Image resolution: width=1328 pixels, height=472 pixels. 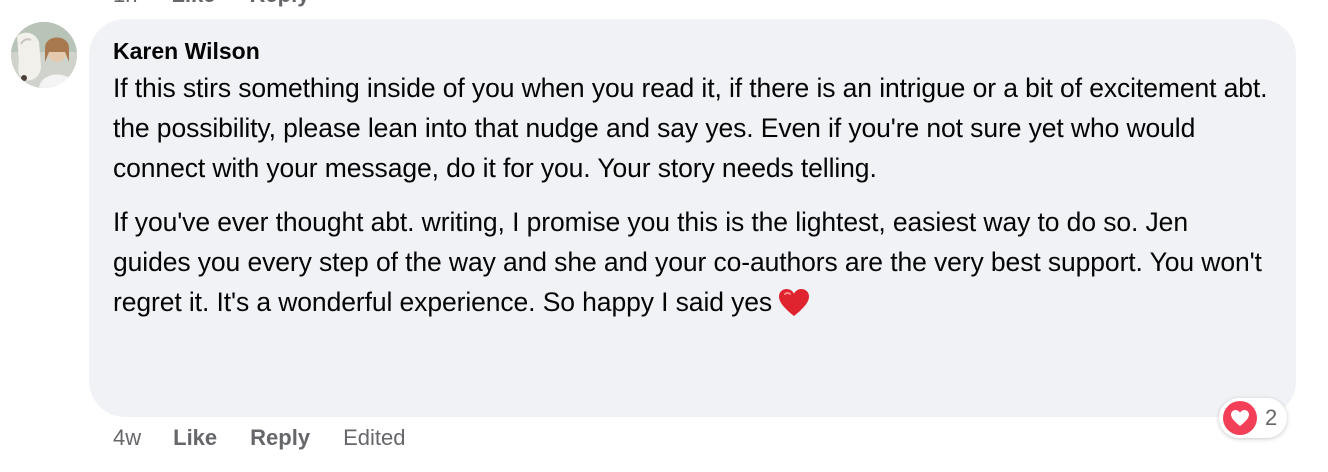 I want to click on comment-author: Karen Wilson, so click(x=692, y=51).